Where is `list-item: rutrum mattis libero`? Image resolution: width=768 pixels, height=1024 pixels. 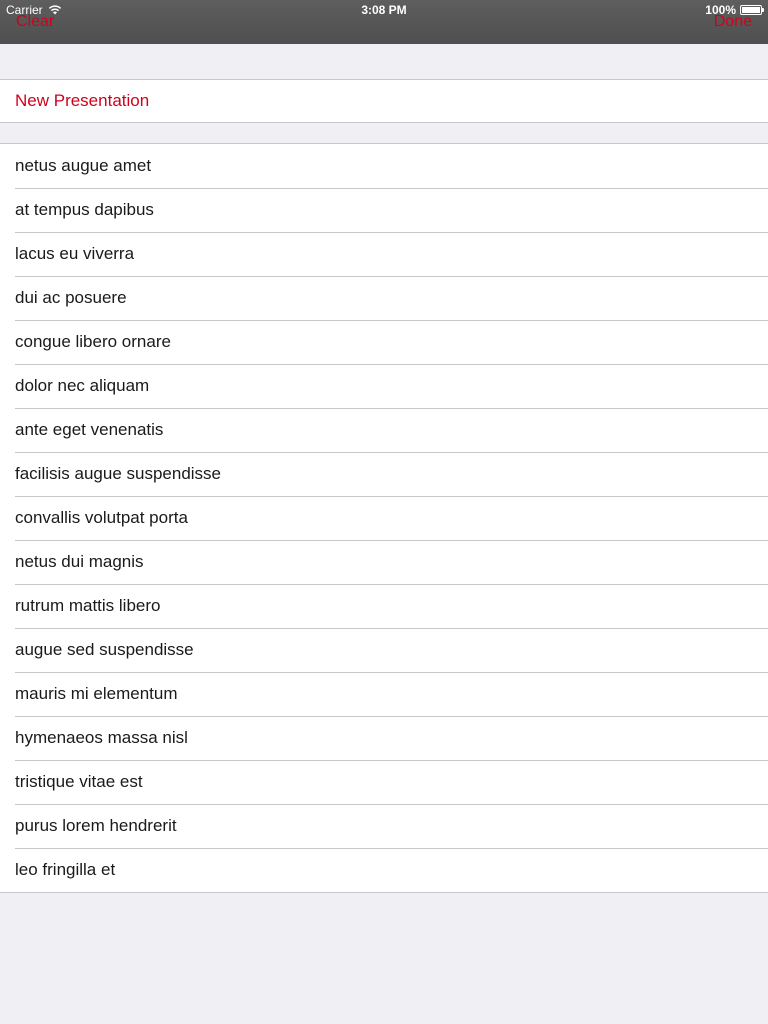 list-item: rutrum mattis libero is located at coordinates (384, 606).